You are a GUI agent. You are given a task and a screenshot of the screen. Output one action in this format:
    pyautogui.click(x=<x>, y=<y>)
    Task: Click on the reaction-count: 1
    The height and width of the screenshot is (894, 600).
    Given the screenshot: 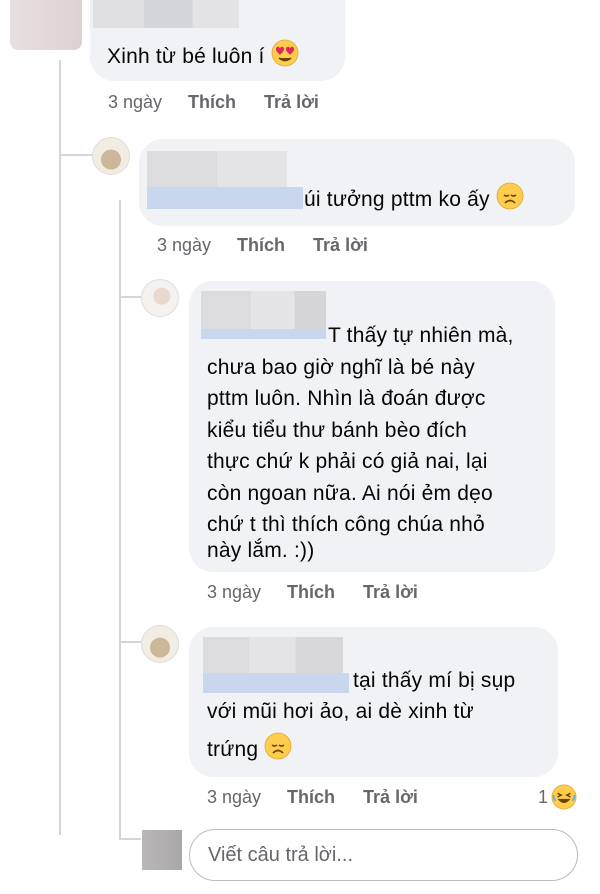 What is the action you would take?
    pyautogui.click(x=543, y=796)
    